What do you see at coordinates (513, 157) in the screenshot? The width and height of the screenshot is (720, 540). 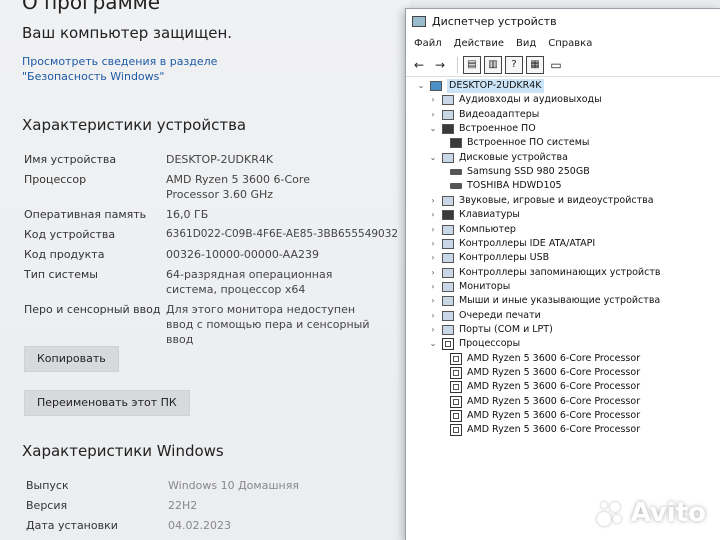 I see `tree-item-label: Дисковые устройства` at bounding box center [513, 157].